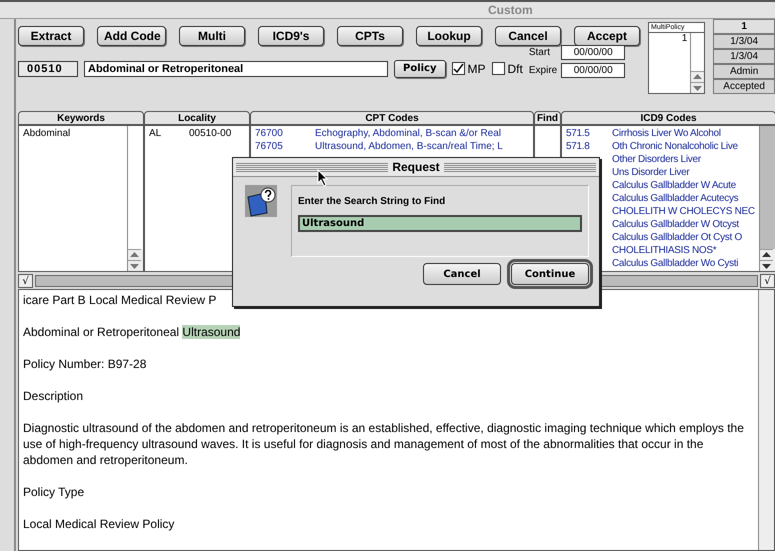 This screenshot has width=775, height=551. I want to click on paragraph: Abdominal or Retroperitoneal Ultrasound, so click(132, 332).